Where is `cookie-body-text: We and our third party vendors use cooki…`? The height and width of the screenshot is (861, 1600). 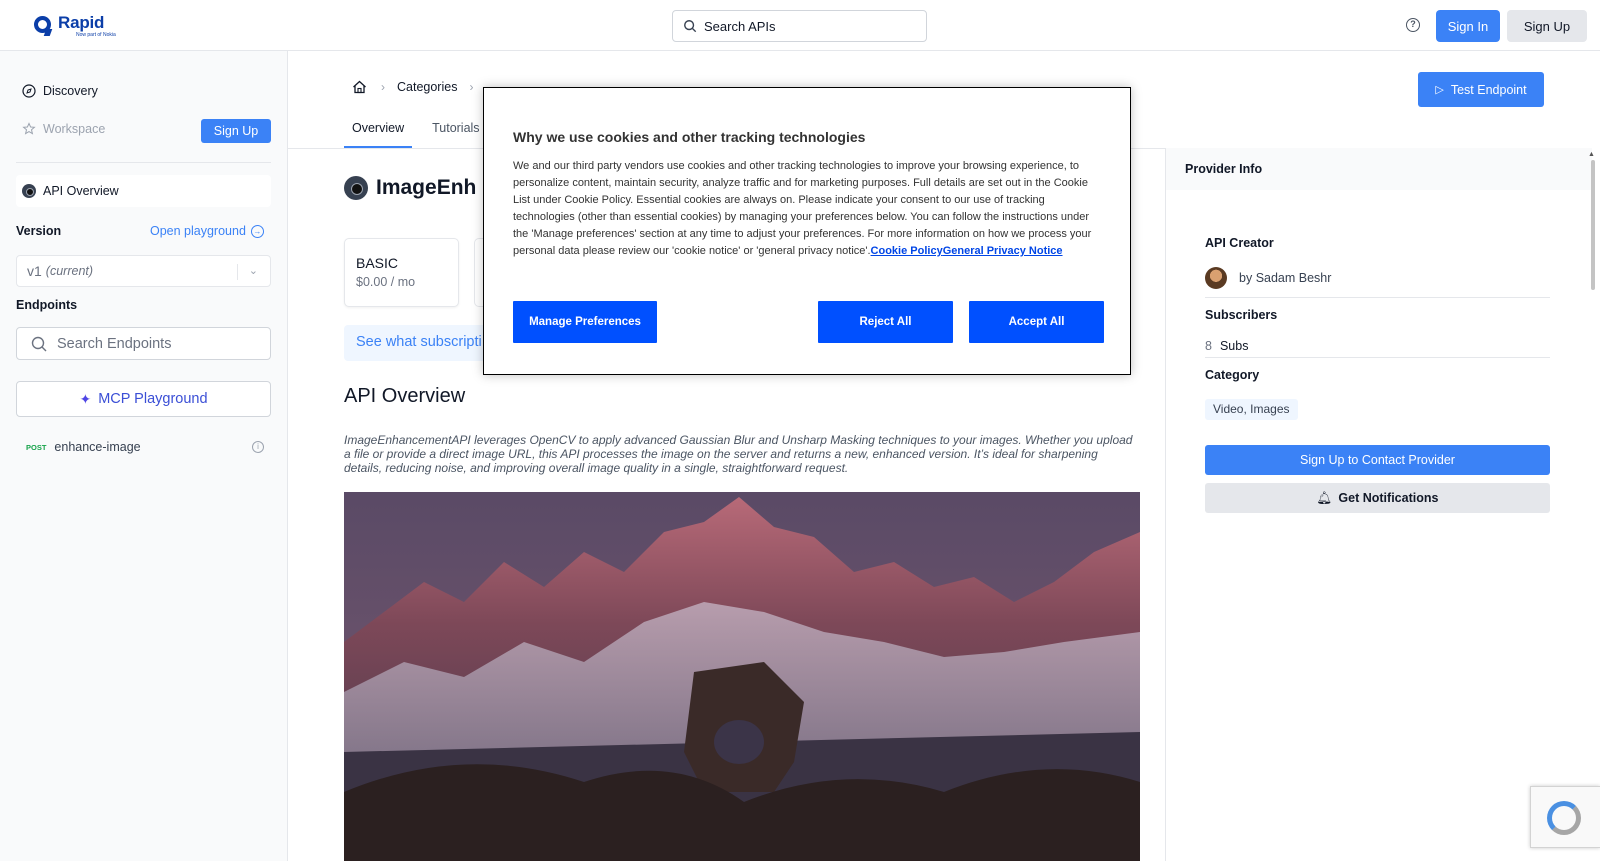
cookie-body-text: We and our third party vendors use cooki… is located at coordinates (802, 208).